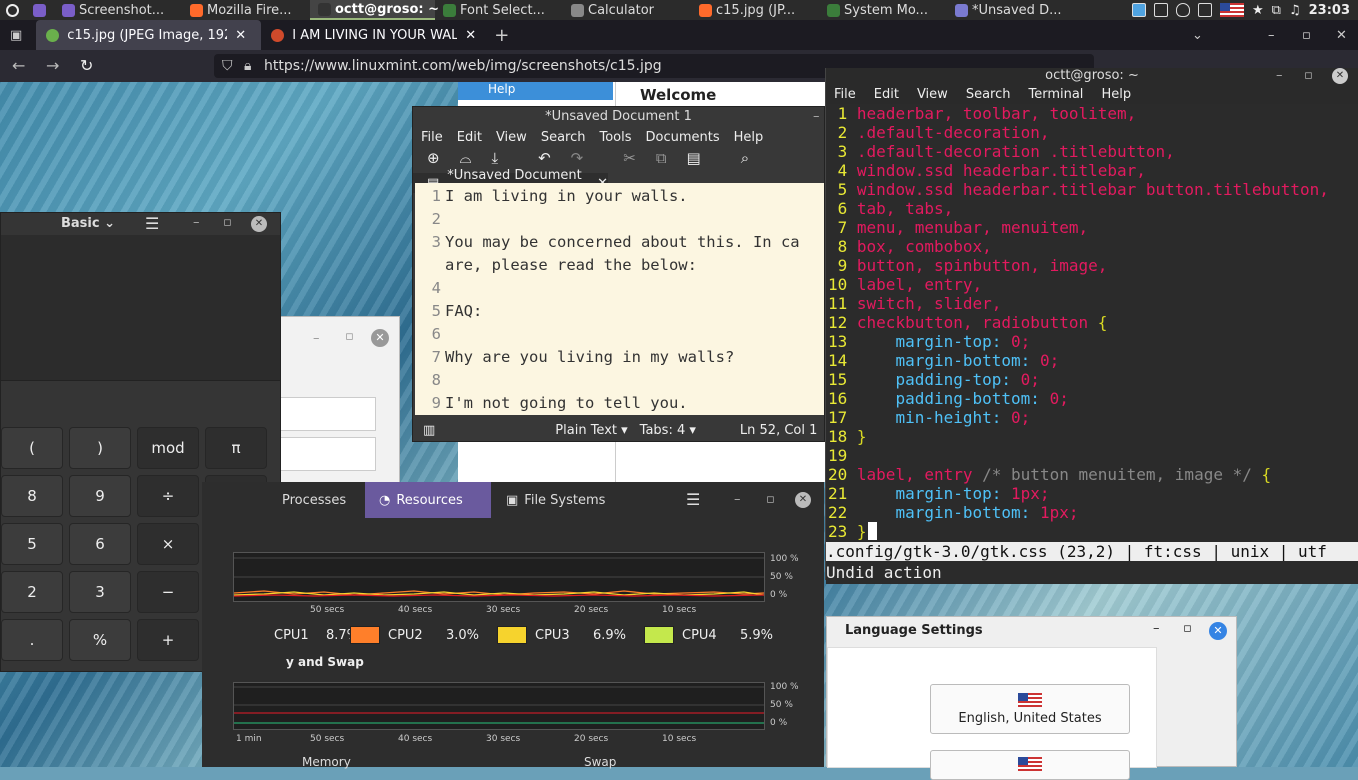 The image size is (1358, 780). Describe the element at coordinates (1030, 765) in the screenshot. I see `region-button` at that location.